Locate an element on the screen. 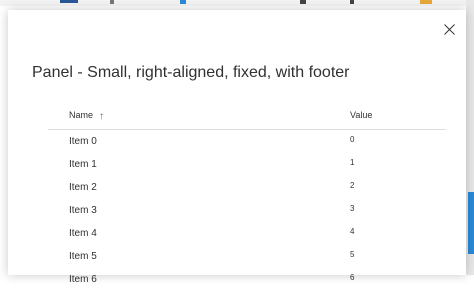 The width and height of the screenshot is (474, 291). cell-value: 6 is located at coordinates (352, 277).